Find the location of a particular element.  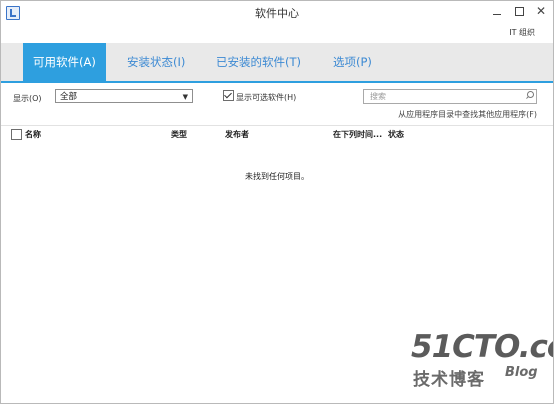

watermark-logo: 51CTO.com is located at coordinates (482, 347).